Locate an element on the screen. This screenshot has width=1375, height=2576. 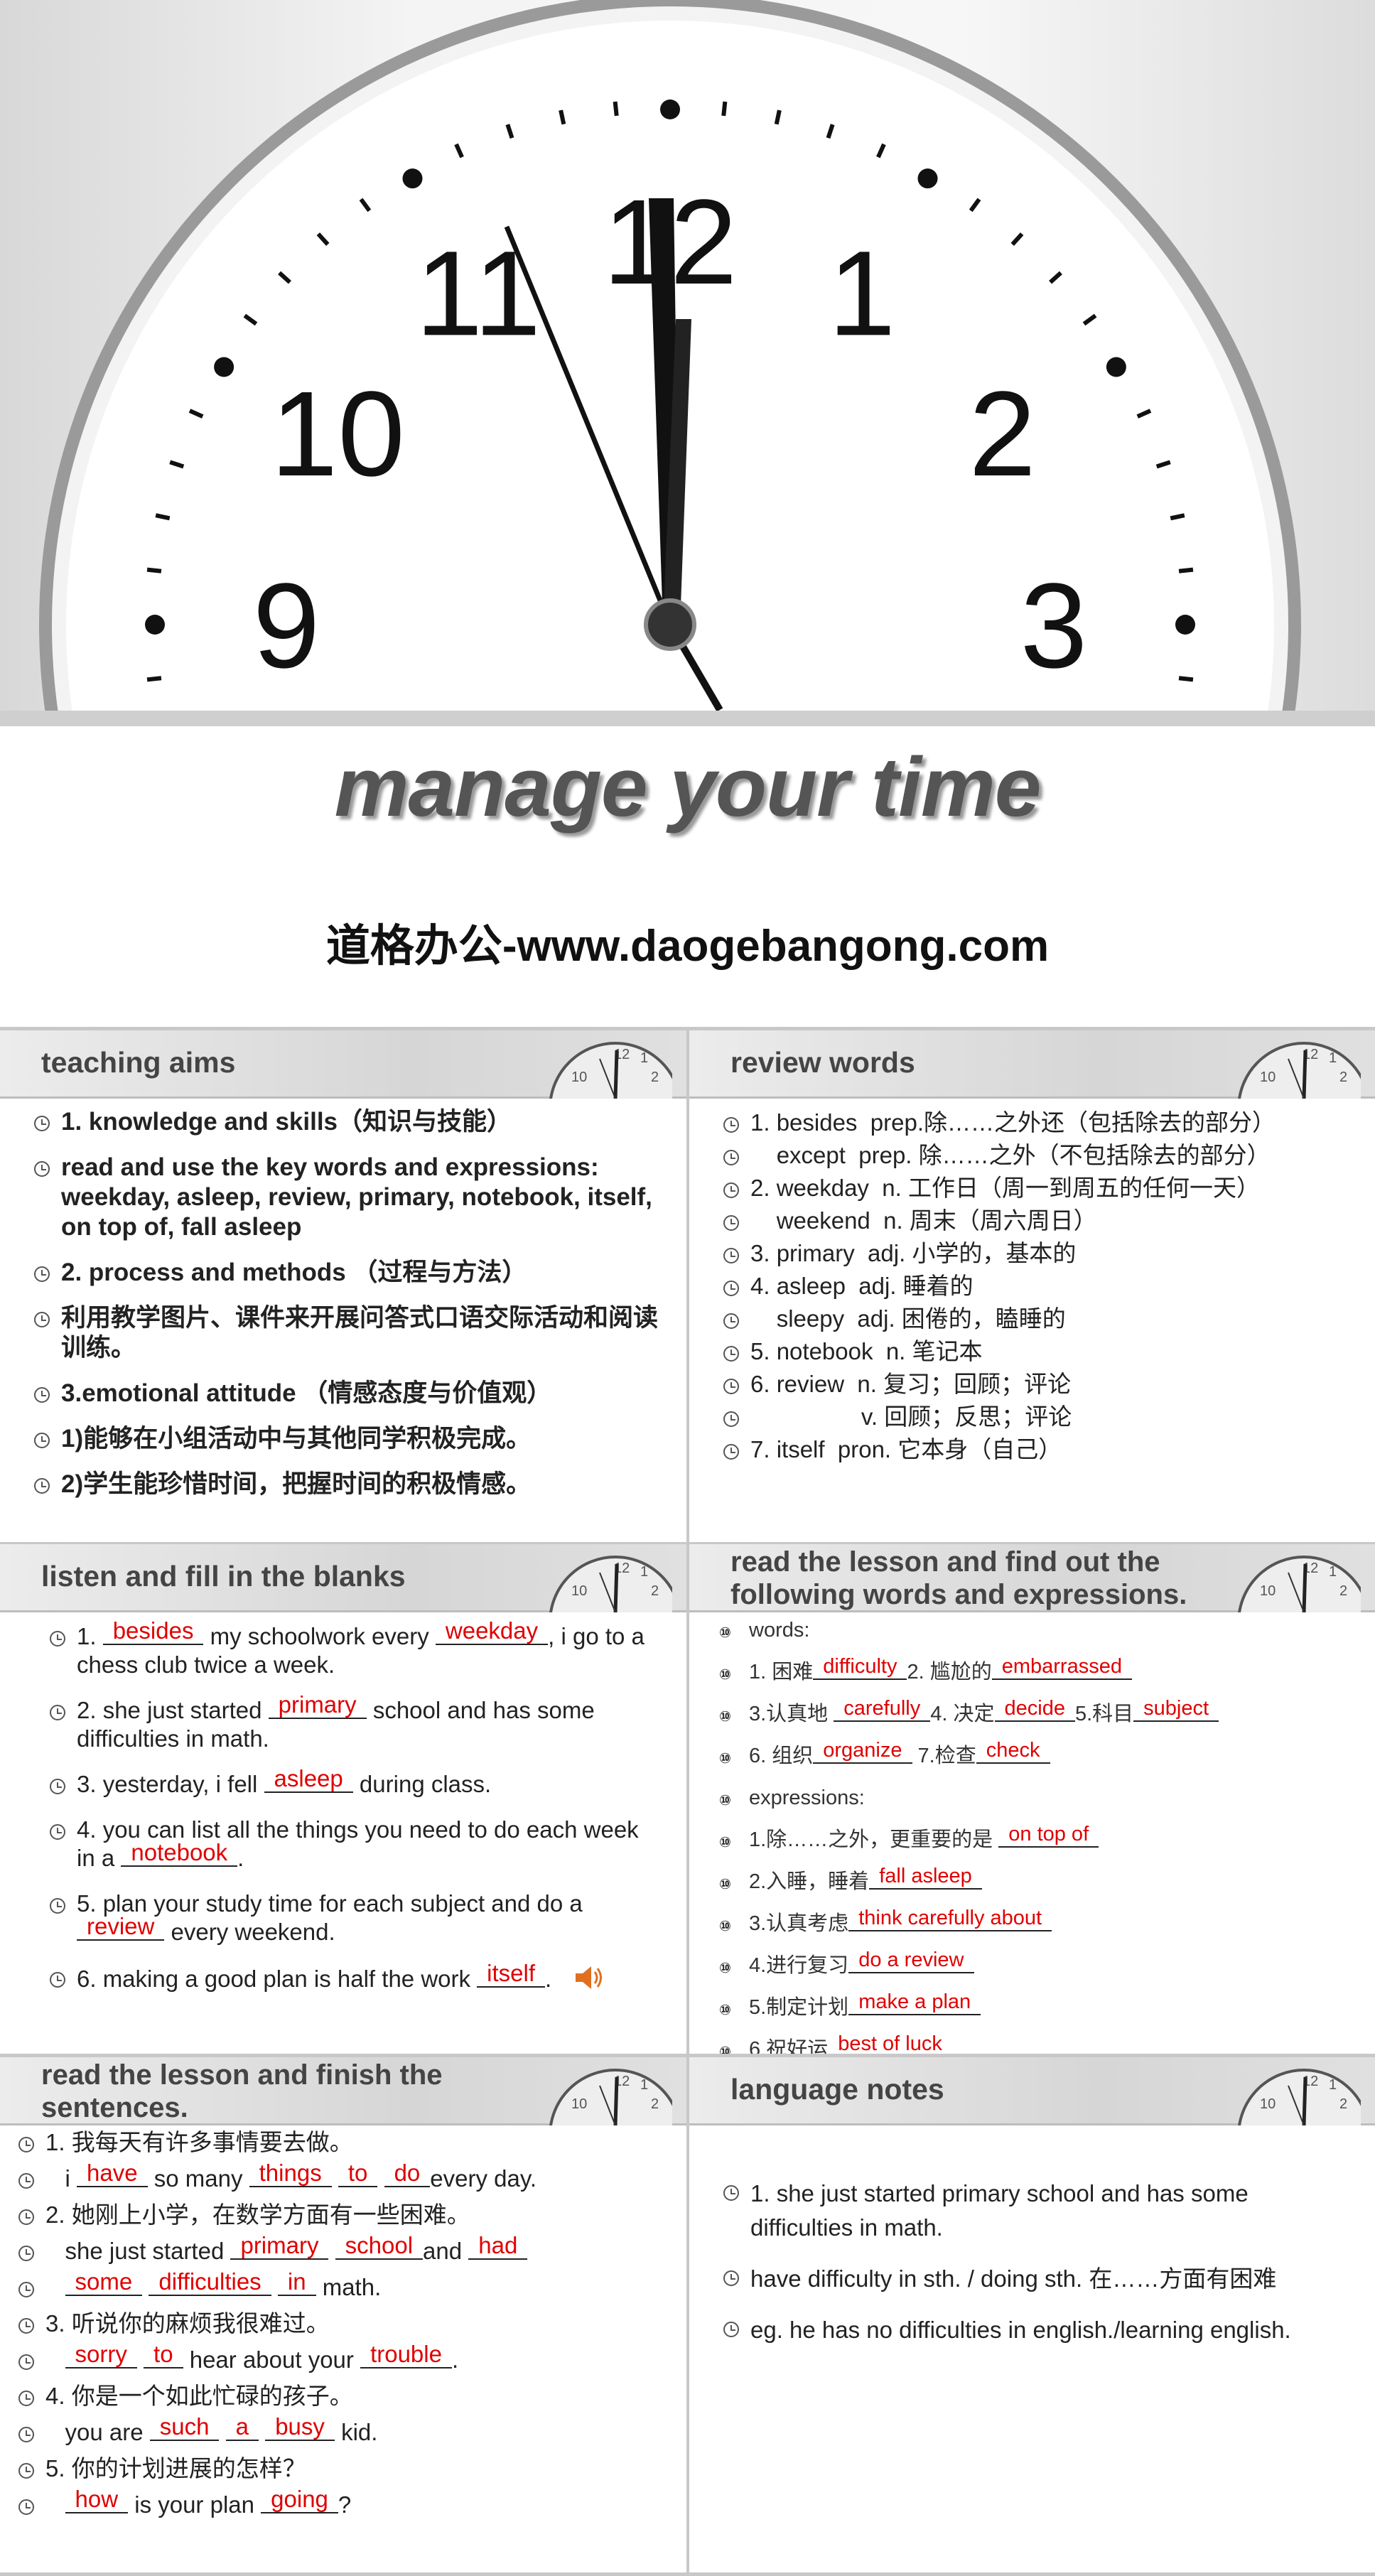
item-text: 3. primary adj. 小学的，基本的 is located at coordinates (913, 1253).